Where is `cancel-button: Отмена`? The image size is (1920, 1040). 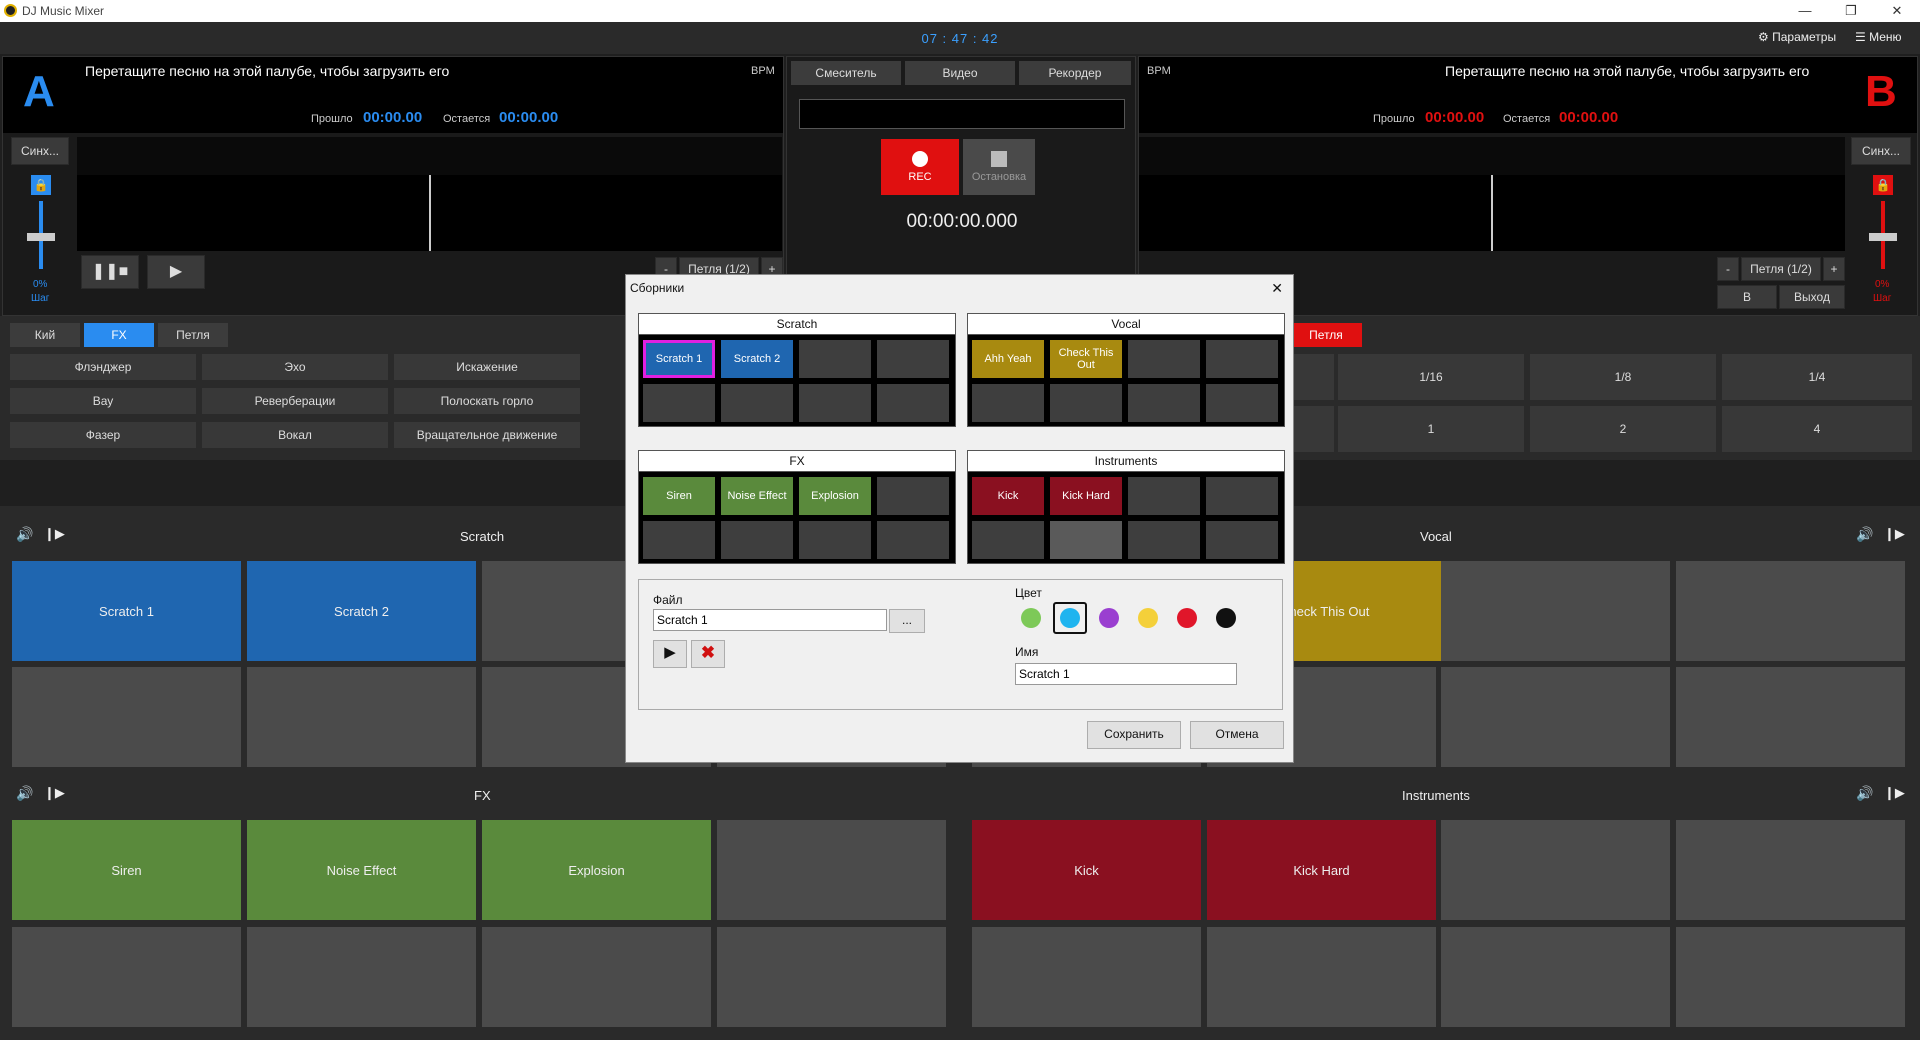 cancel-button: Отмена is located at coordinates (1237, 735).